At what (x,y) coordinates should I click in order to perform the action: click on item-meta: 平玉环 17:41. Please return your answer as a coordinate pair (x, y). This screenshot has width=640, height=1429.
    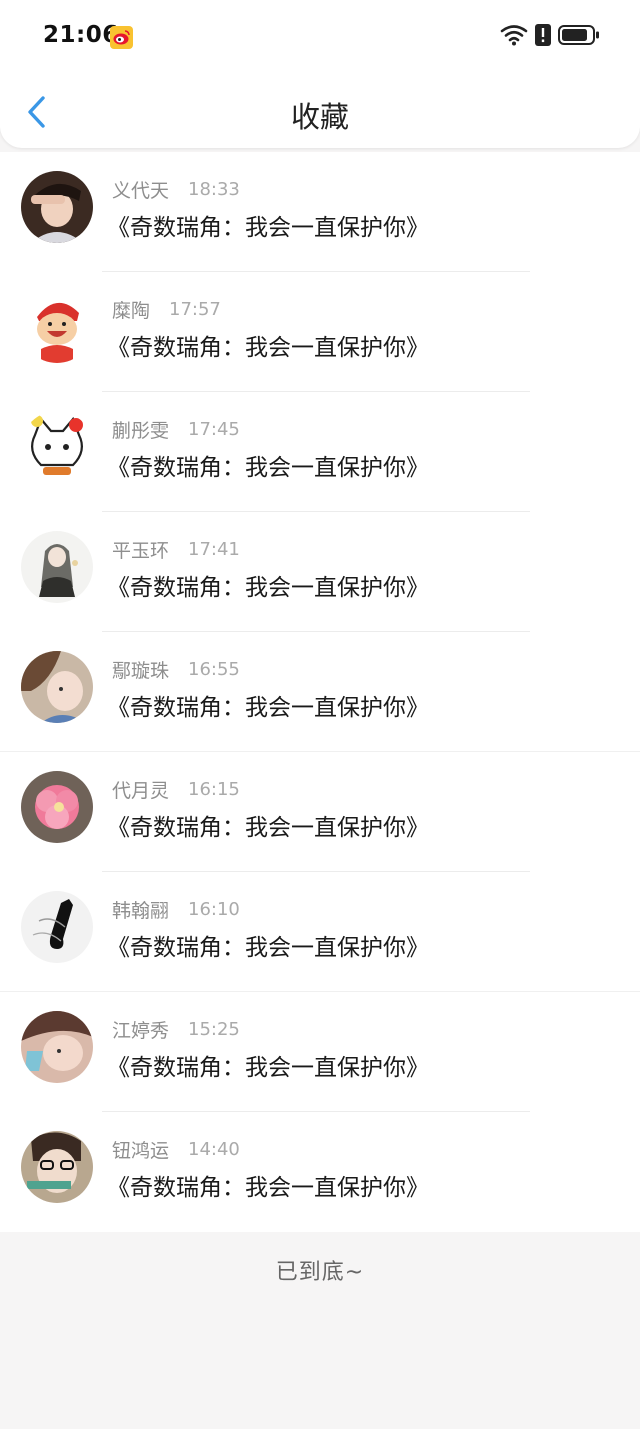
    Looking at the image, I should click on (176, 549).